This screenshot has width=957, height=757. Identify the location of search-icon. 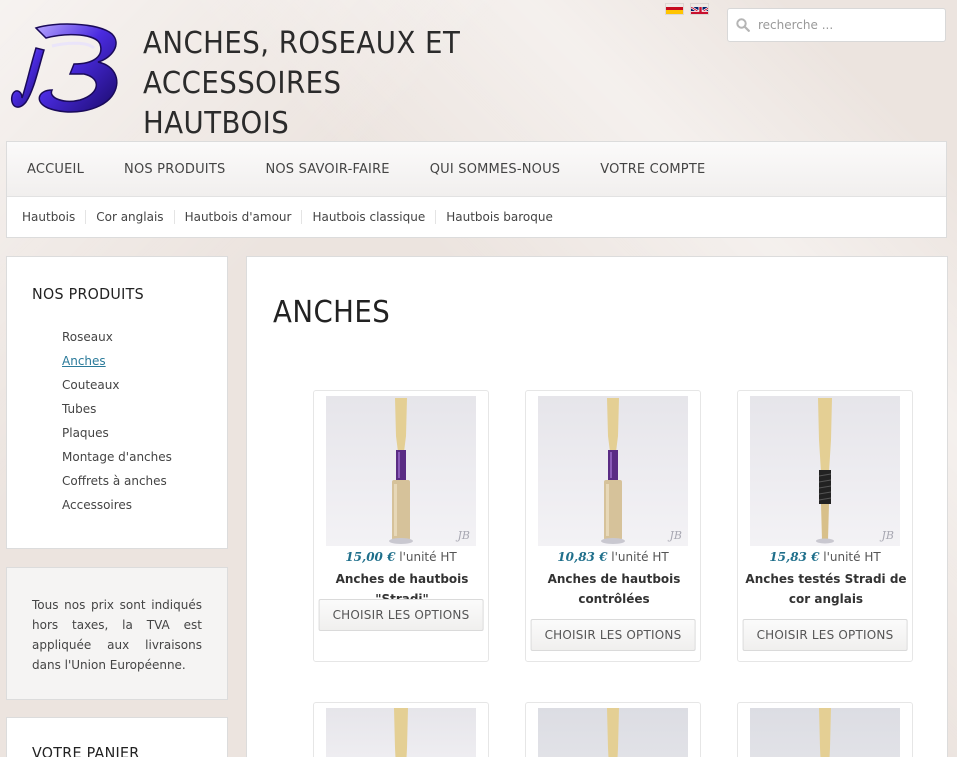
(743, 25).